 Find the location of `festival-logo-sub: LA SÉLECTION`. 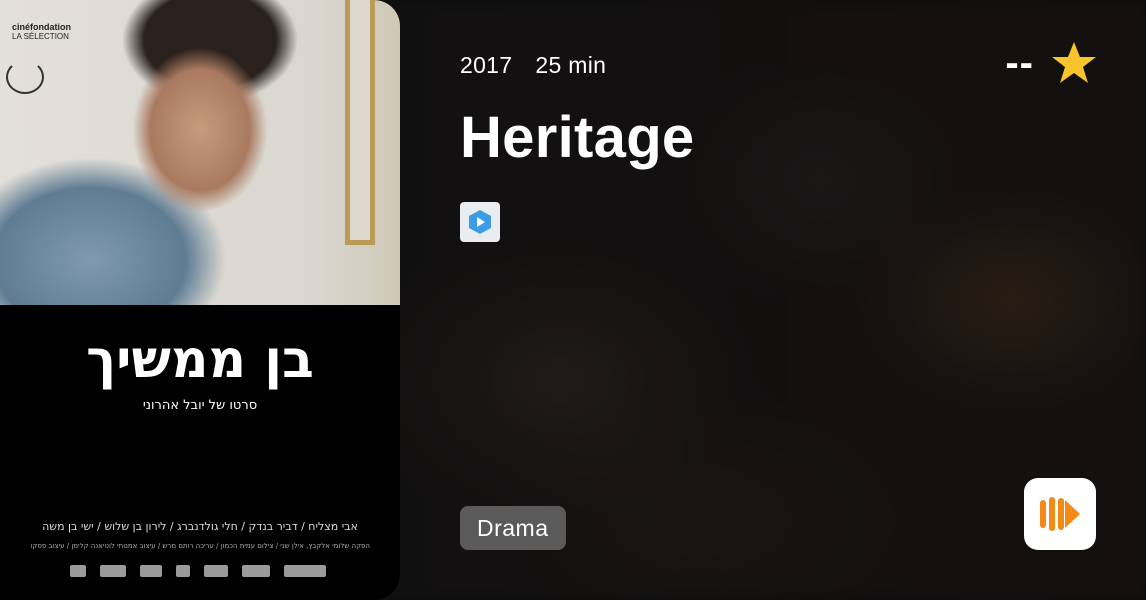

festival-logo-sub: LA SÉLECTION is located at coordinates (40, 36).